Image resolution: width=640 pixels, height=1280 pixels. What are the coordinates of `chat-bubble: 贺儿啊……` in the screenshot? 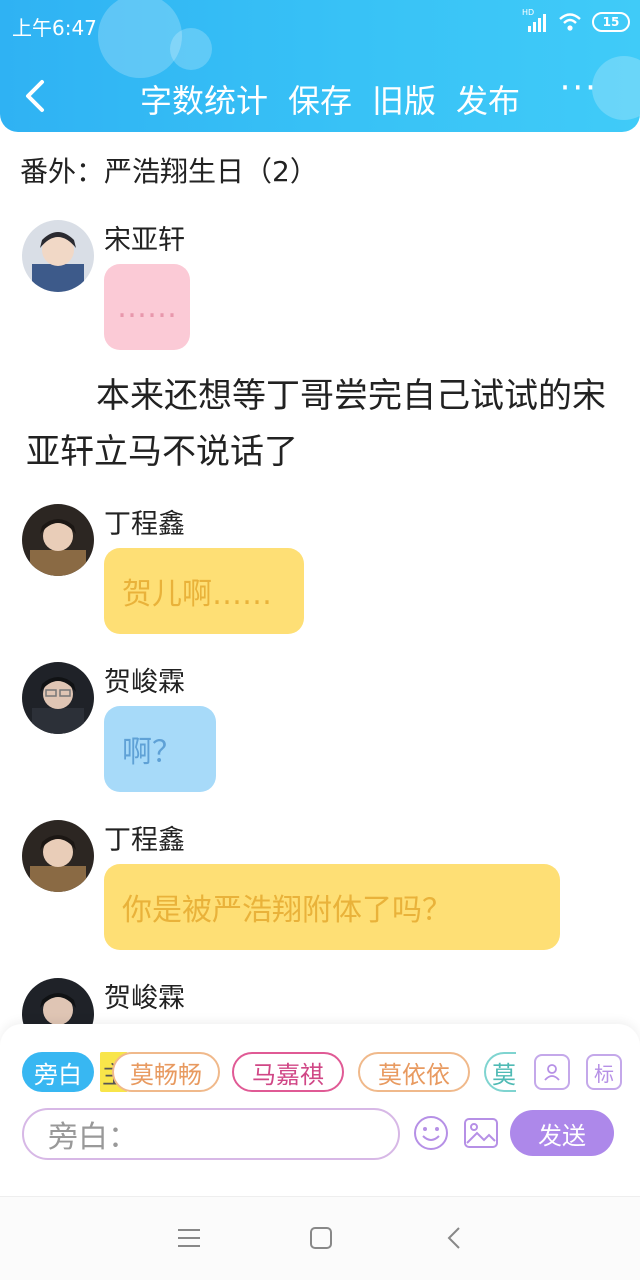 It's located at (204, 591).